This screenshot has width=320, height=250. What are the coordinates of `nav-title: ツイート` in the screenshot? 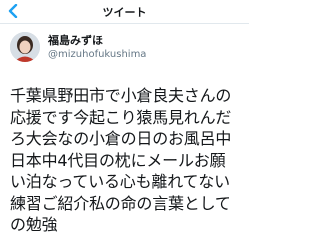 It's located at (124, 12).